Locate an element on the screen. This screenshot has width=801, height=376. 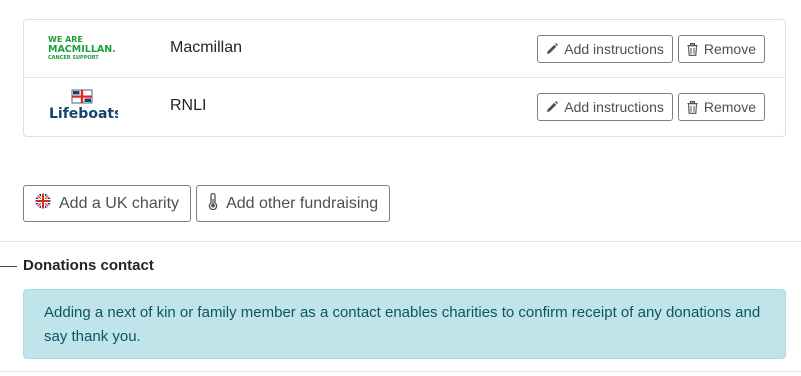
thermometer-icon is located at coordinates (213, 203).